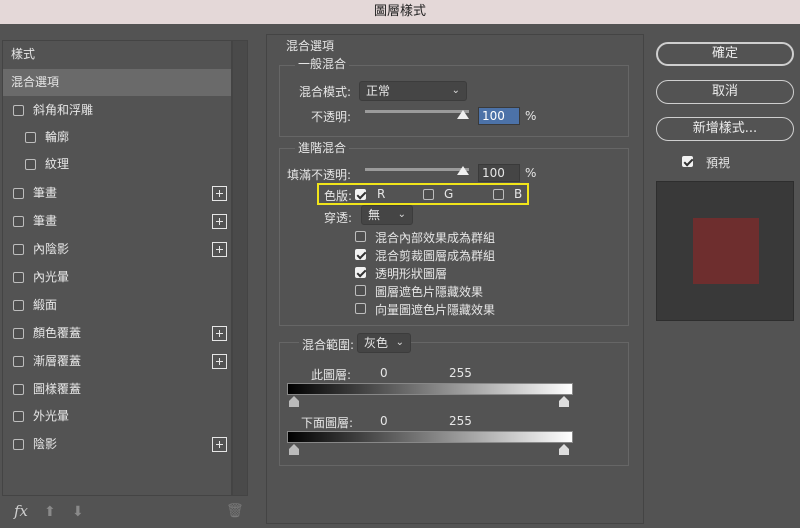 The width and height of the screenshot is (800, 528). Describe the element at coordinates (499, 116) in the screenshot. I see `opacity-input: 100` at that location.